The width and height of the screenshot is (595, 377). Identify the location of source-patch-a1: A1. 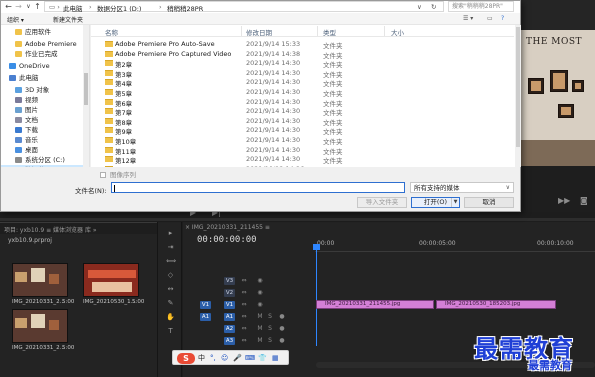
(205, 317).